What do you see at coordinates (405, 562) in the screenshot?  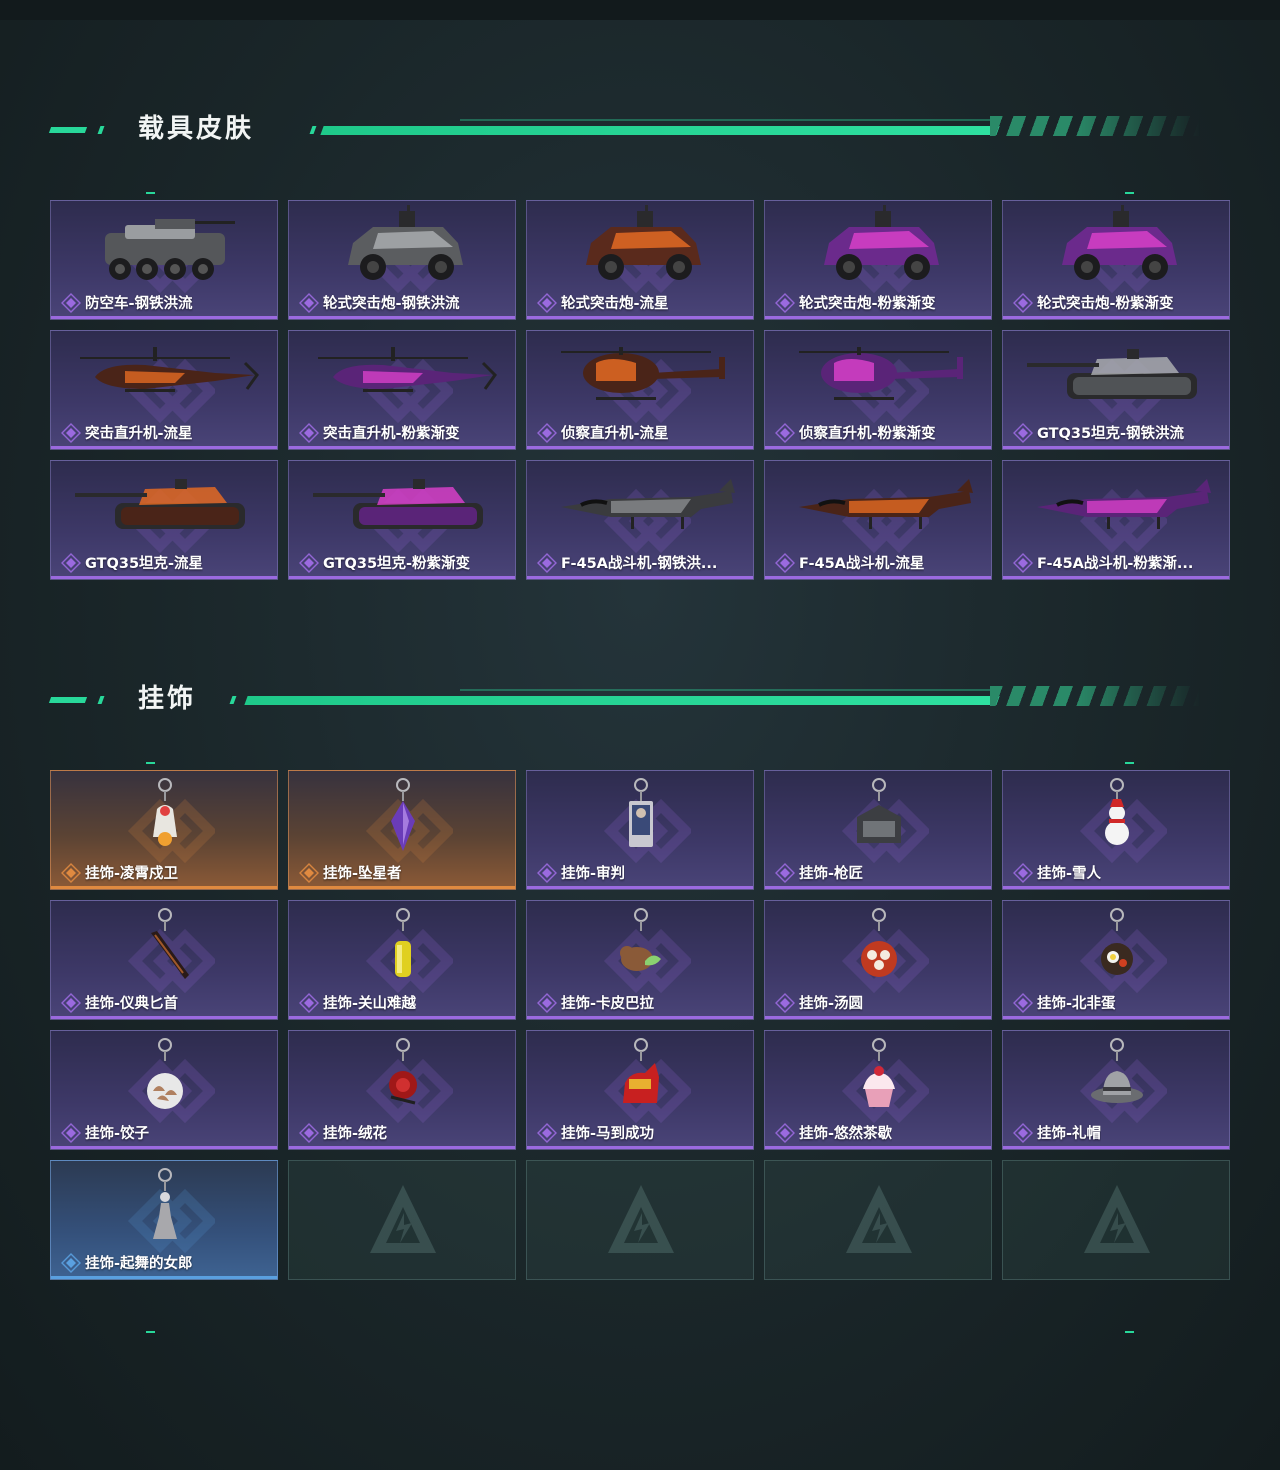 I see `card-label: GTQ35坦克-粉紫渐变` at bounding box center [405, 562].